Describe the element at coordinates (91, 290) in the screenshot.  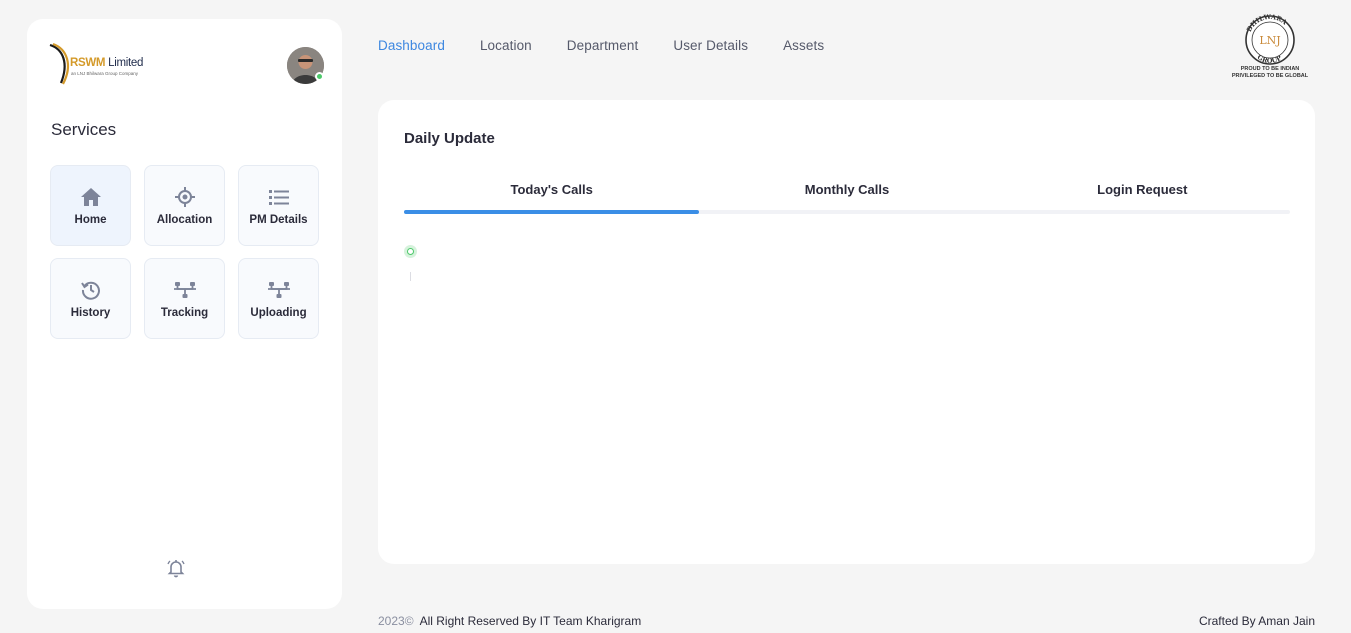
I see `history-icon` at that location.